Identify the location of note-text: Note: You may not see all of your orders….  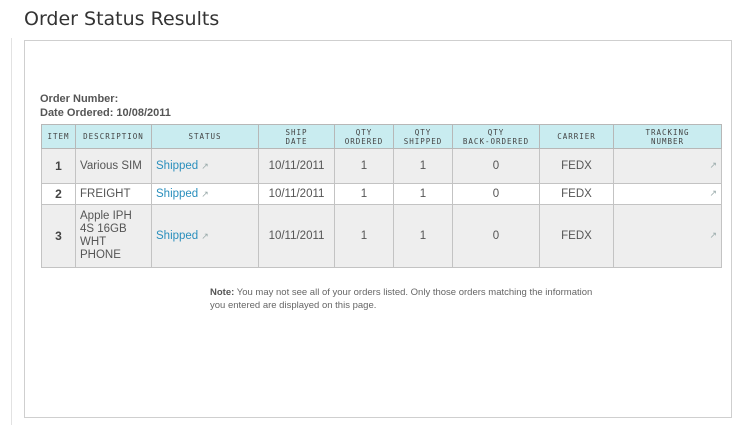
(410, 299).